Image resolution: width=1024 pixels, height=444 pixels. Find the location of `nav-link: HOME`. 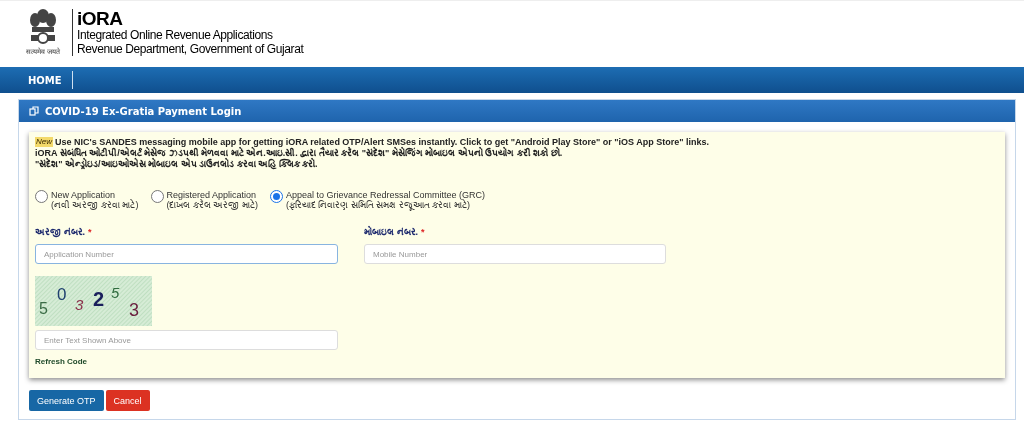

nav-link: HOME is located at coordinates (46, 80).